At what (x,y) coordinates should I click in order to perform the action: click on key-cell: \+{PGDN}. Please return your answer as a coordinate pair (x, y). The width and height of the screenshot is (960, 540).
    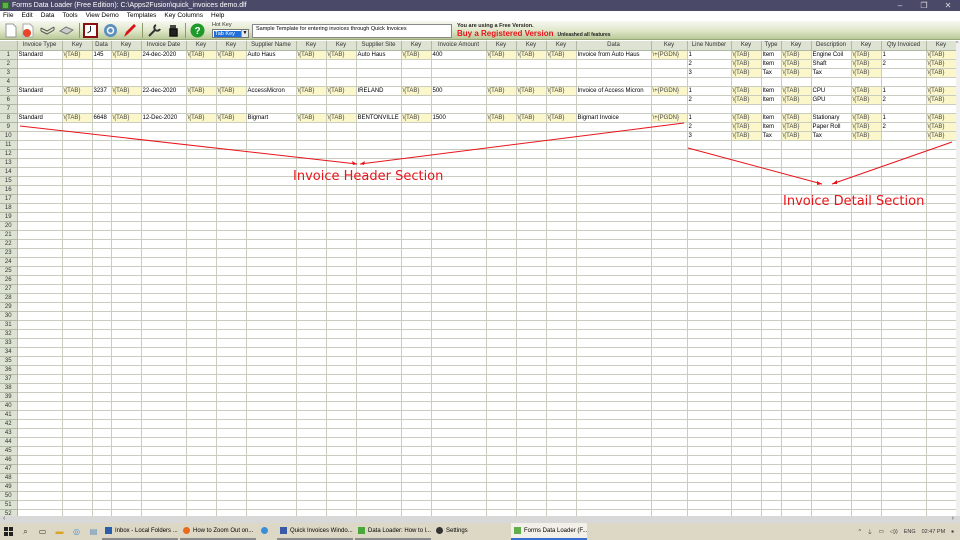
    Looking at the image, I should click on (669, 91).